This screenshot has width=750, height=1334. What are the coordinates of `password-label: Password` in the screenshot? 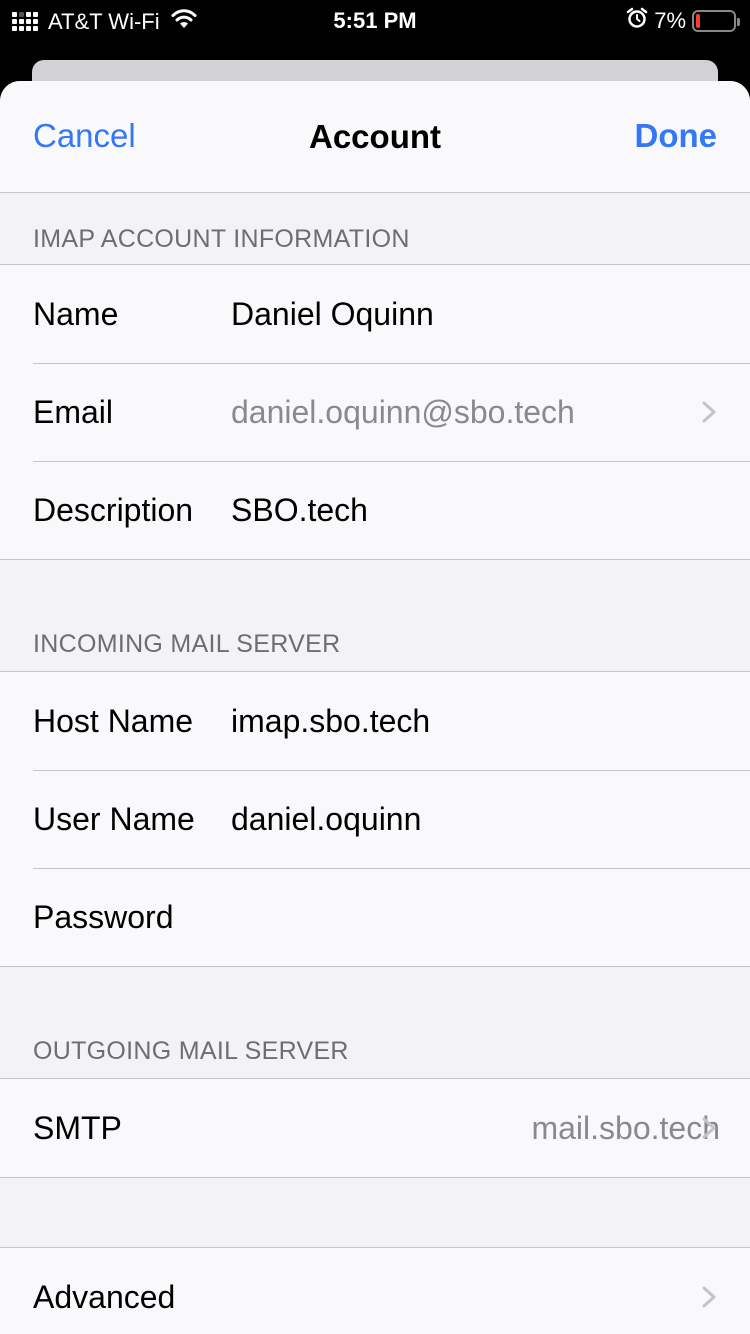 It's located at (103, 916).